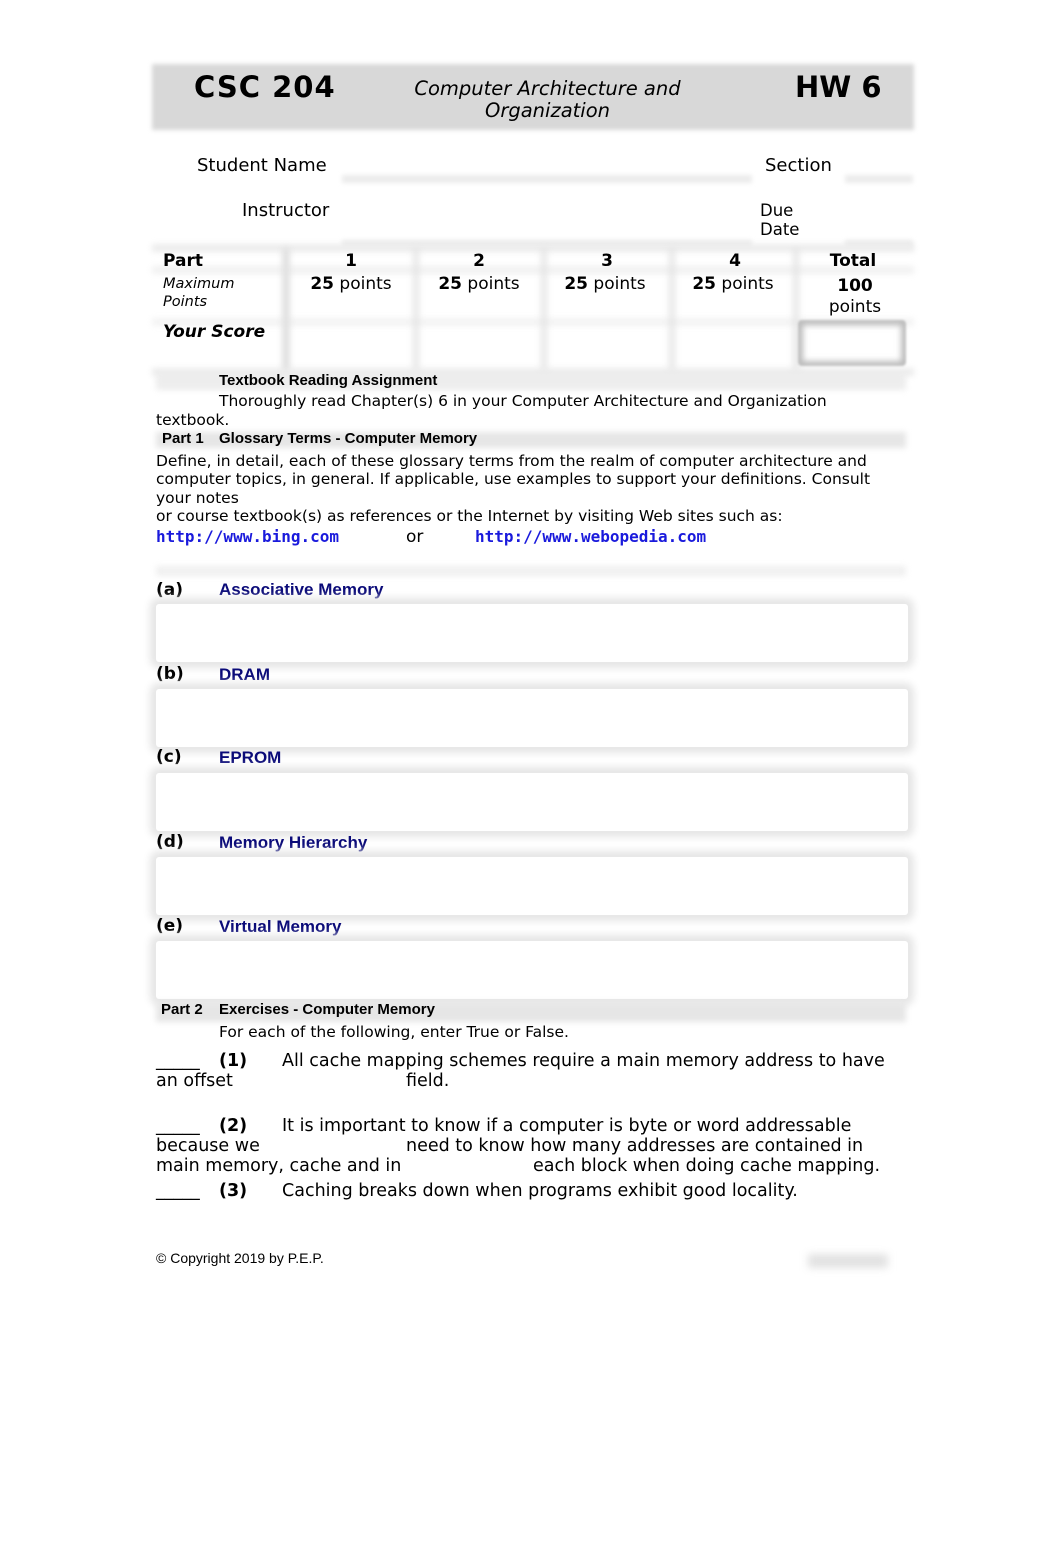  I want to click on part1-instruction-3: your notes, so click(197, 498).